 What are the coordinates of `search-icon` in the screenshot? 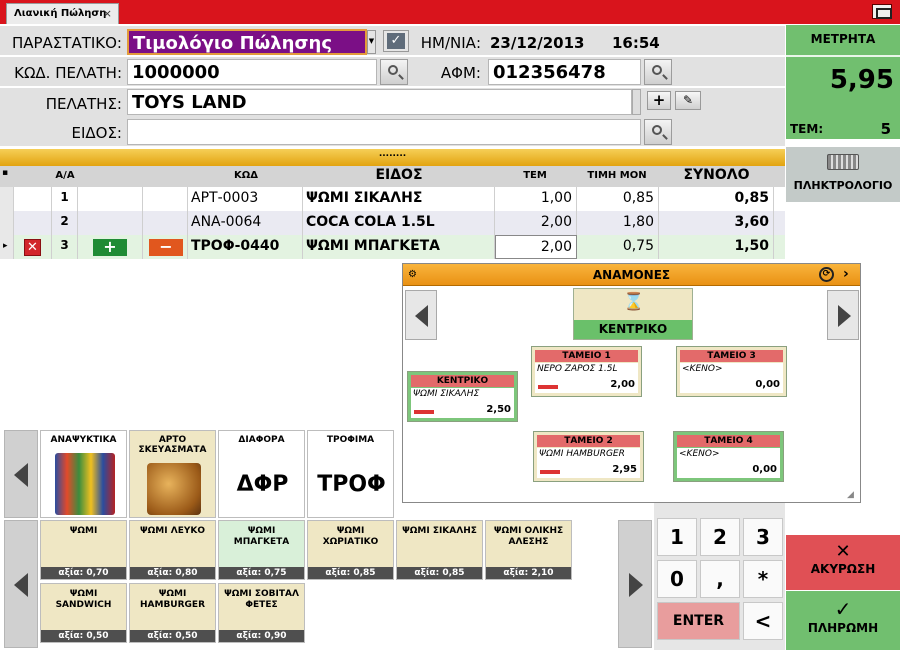 It's located at (657, 70).